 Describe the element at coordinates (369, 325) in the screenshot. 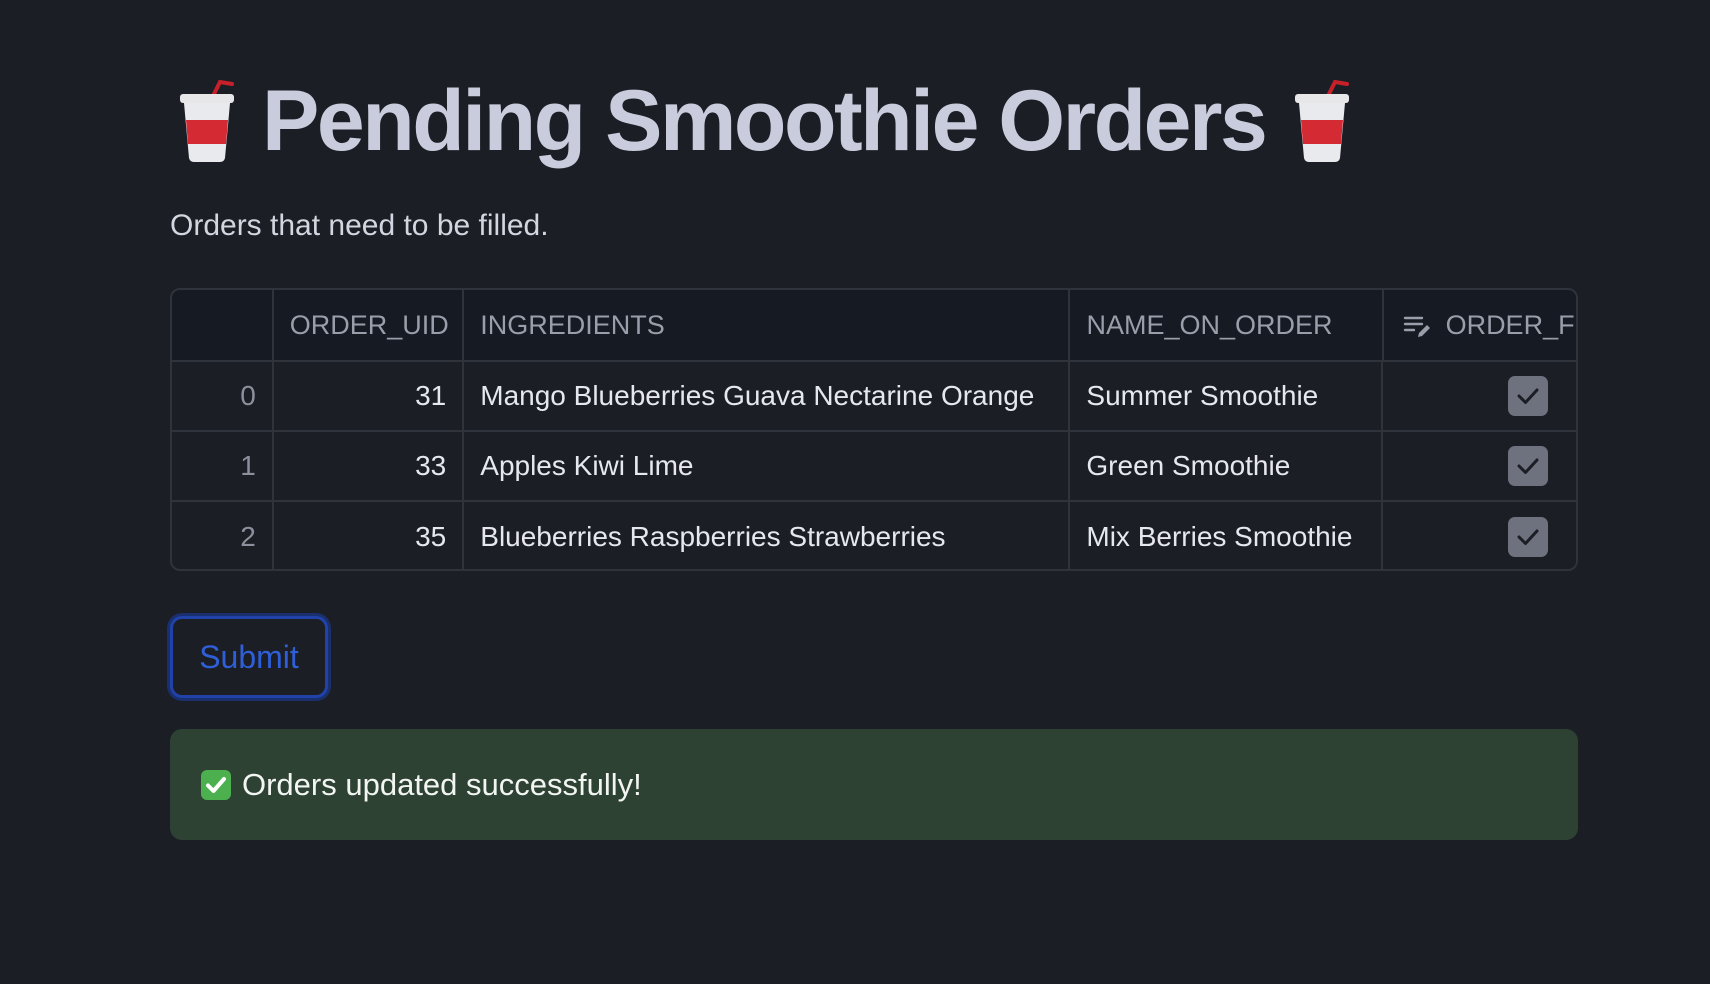

I see `column-header-order-uid: ORDER_UID` at that location.